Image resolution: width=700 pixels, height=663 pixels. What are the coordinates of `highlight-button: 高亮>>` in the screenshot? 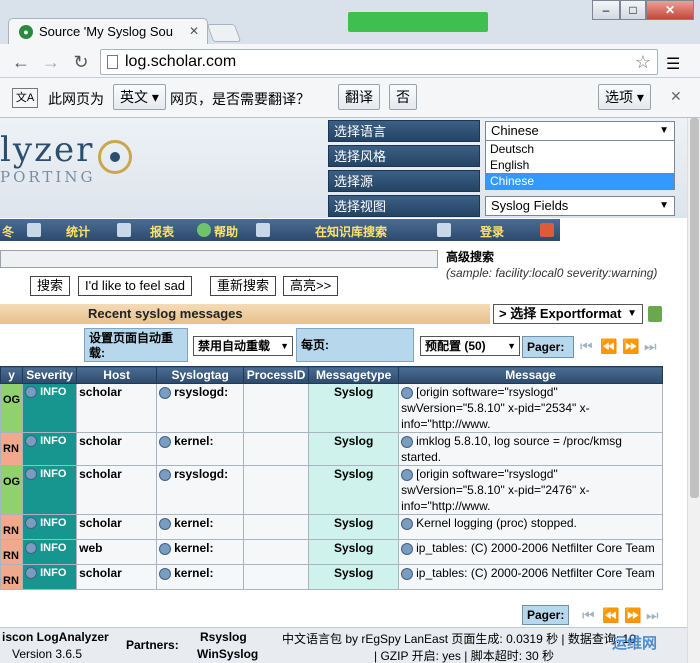 It's located at (311, 286).